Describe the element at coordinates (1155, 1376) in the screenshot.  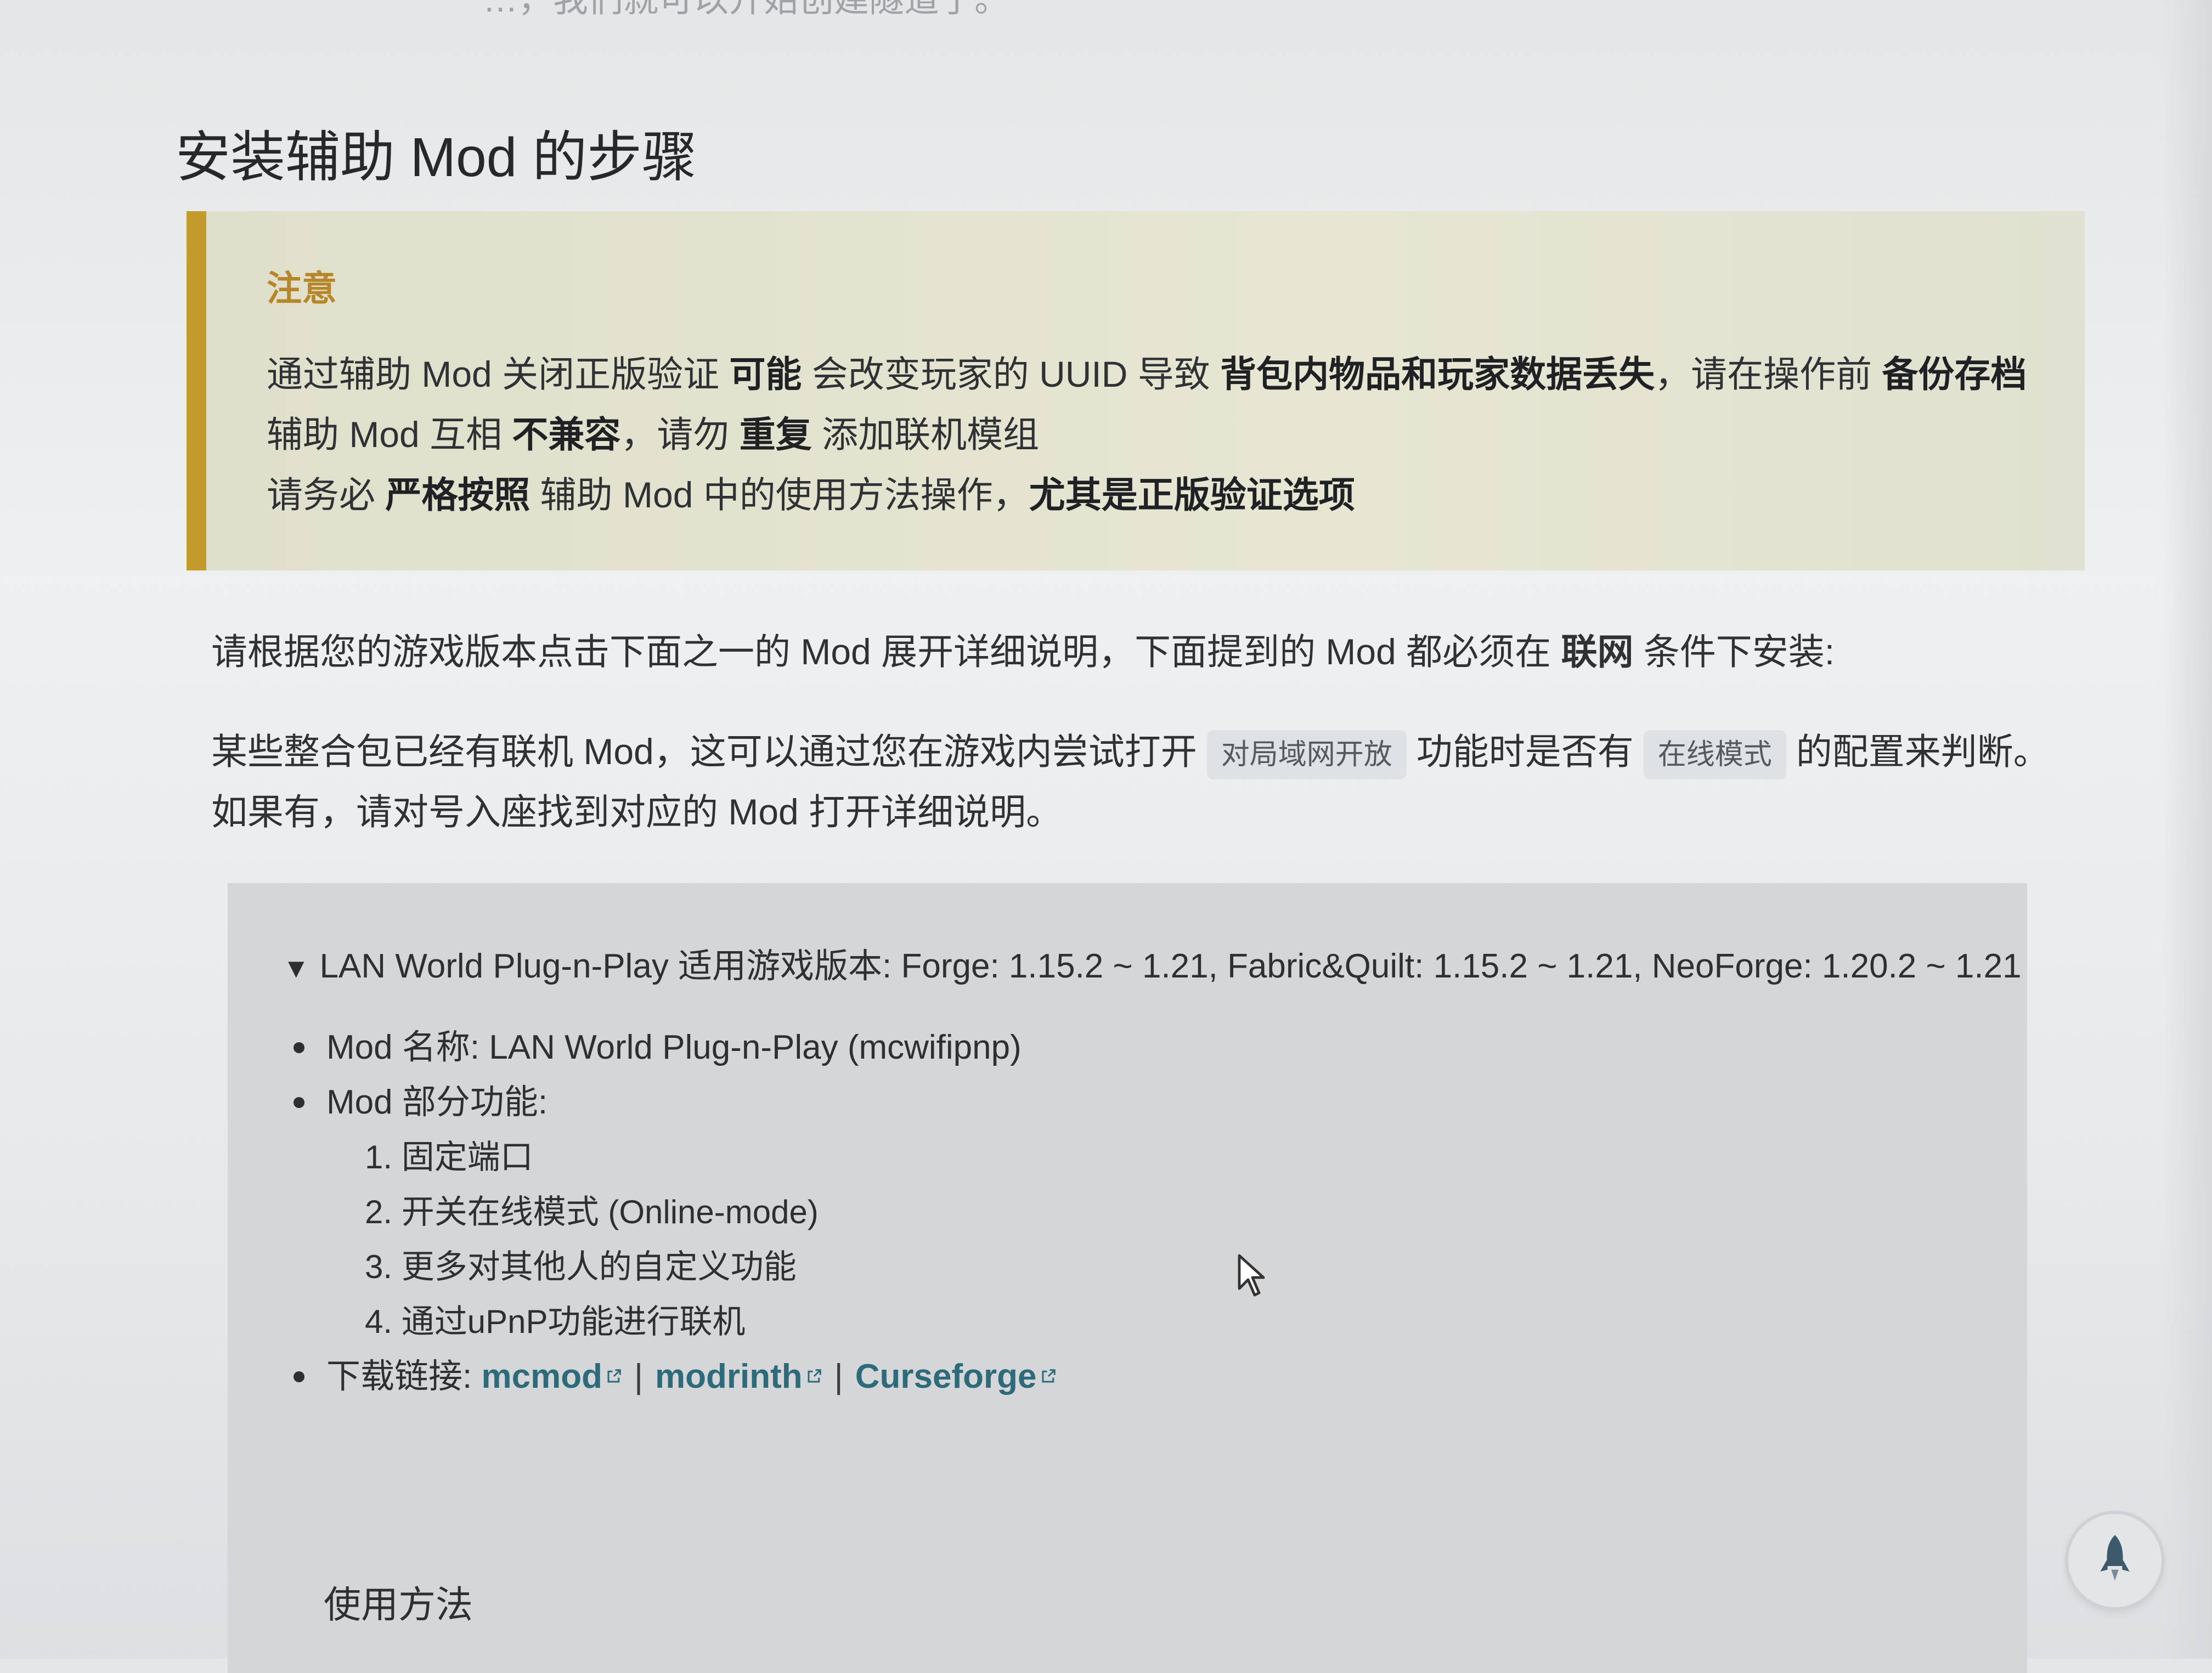
I see `list-item: 下载链接: mcmod | modrinth | Curseforge` at that location.